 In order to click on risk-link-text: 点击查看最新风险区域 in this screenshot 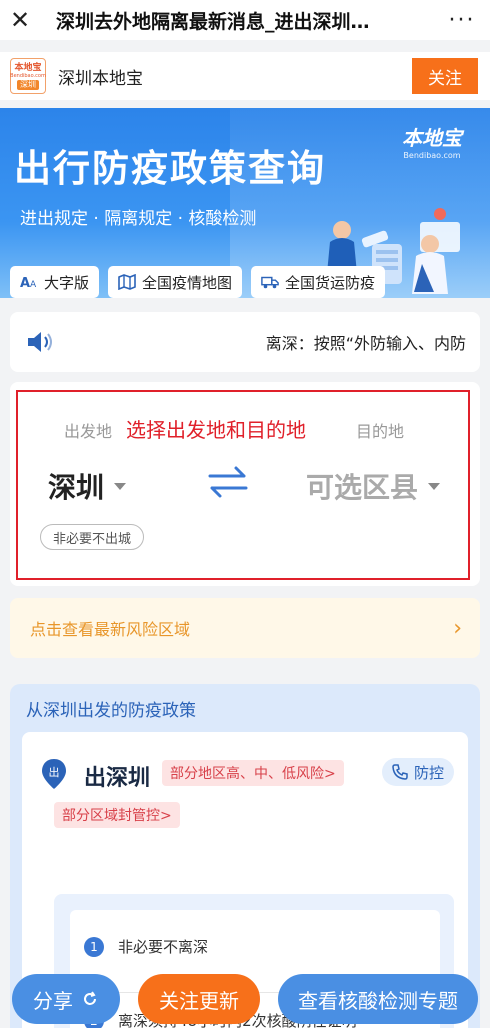, I will do `click(110, 629)`.